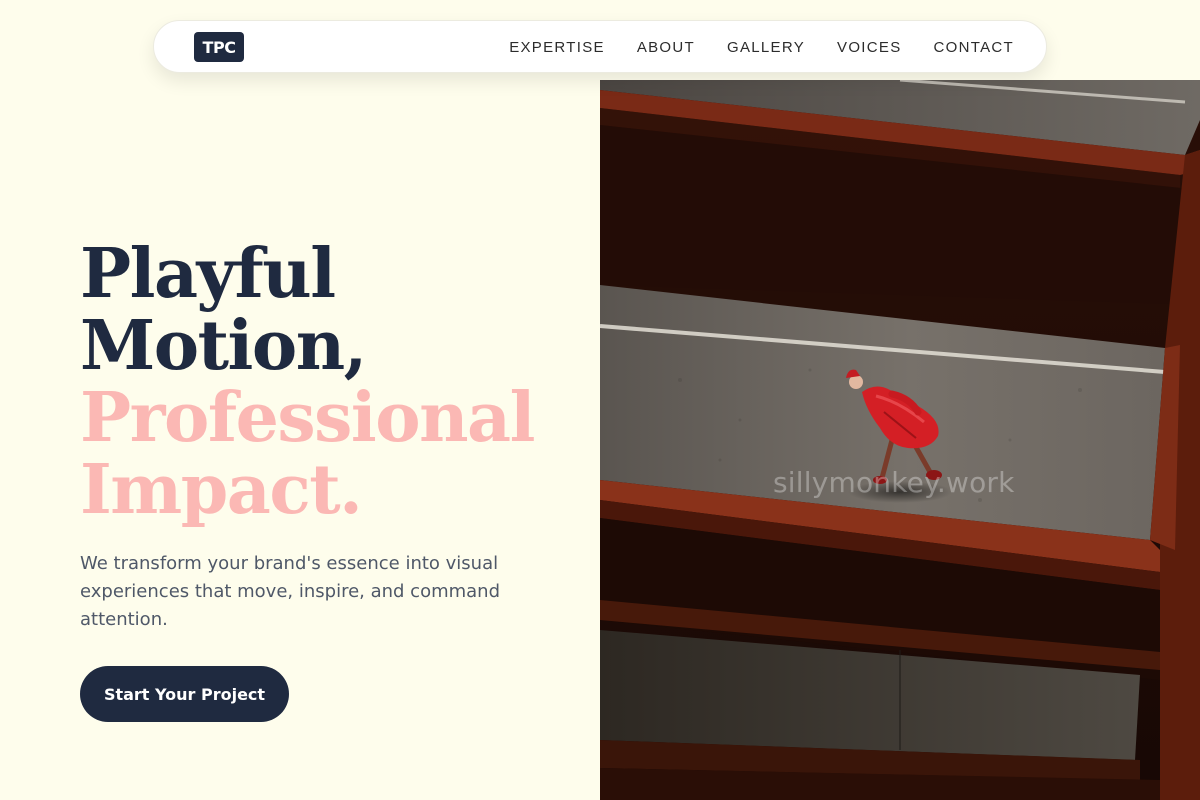  Describe the element at coordinates (221, 490) in the screenshot. I see `hero-title-line-4: Impact.` at that location.